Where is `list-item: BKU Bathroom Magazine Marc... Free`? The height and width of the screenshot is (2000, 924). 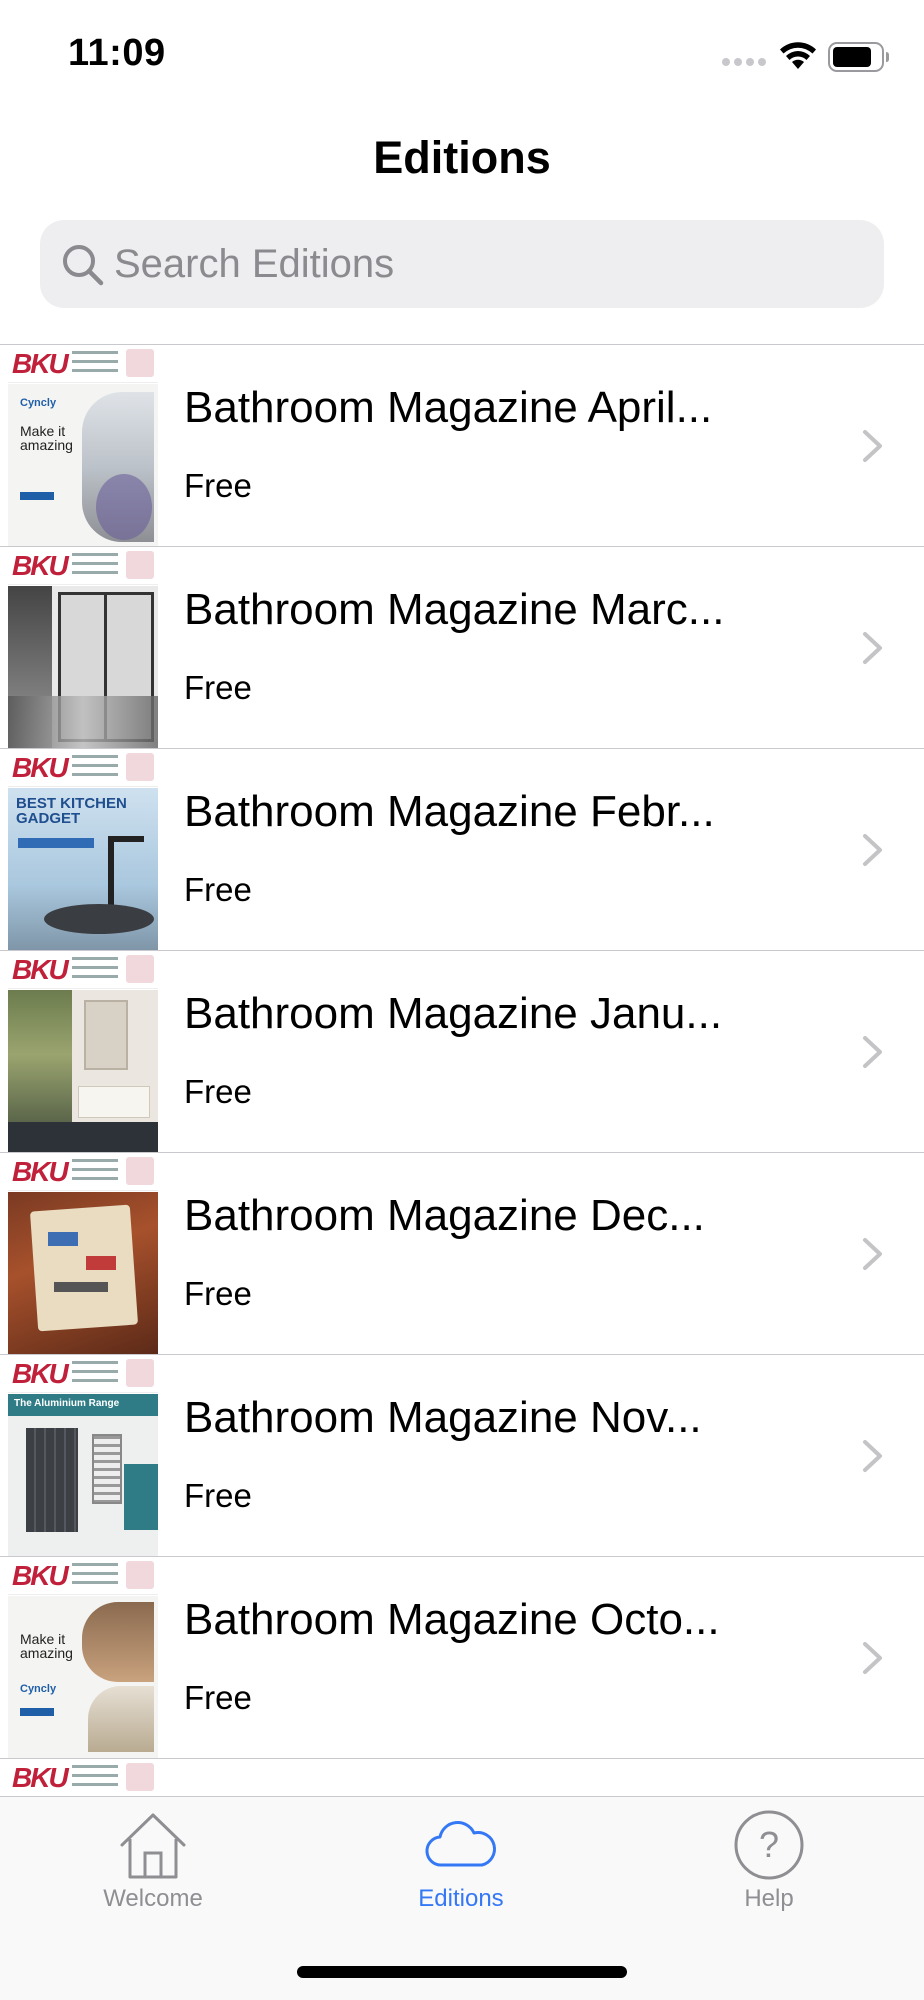
list-item: BKU Bathroom Magazine Marc... Free is located at coordinates (462, 648).